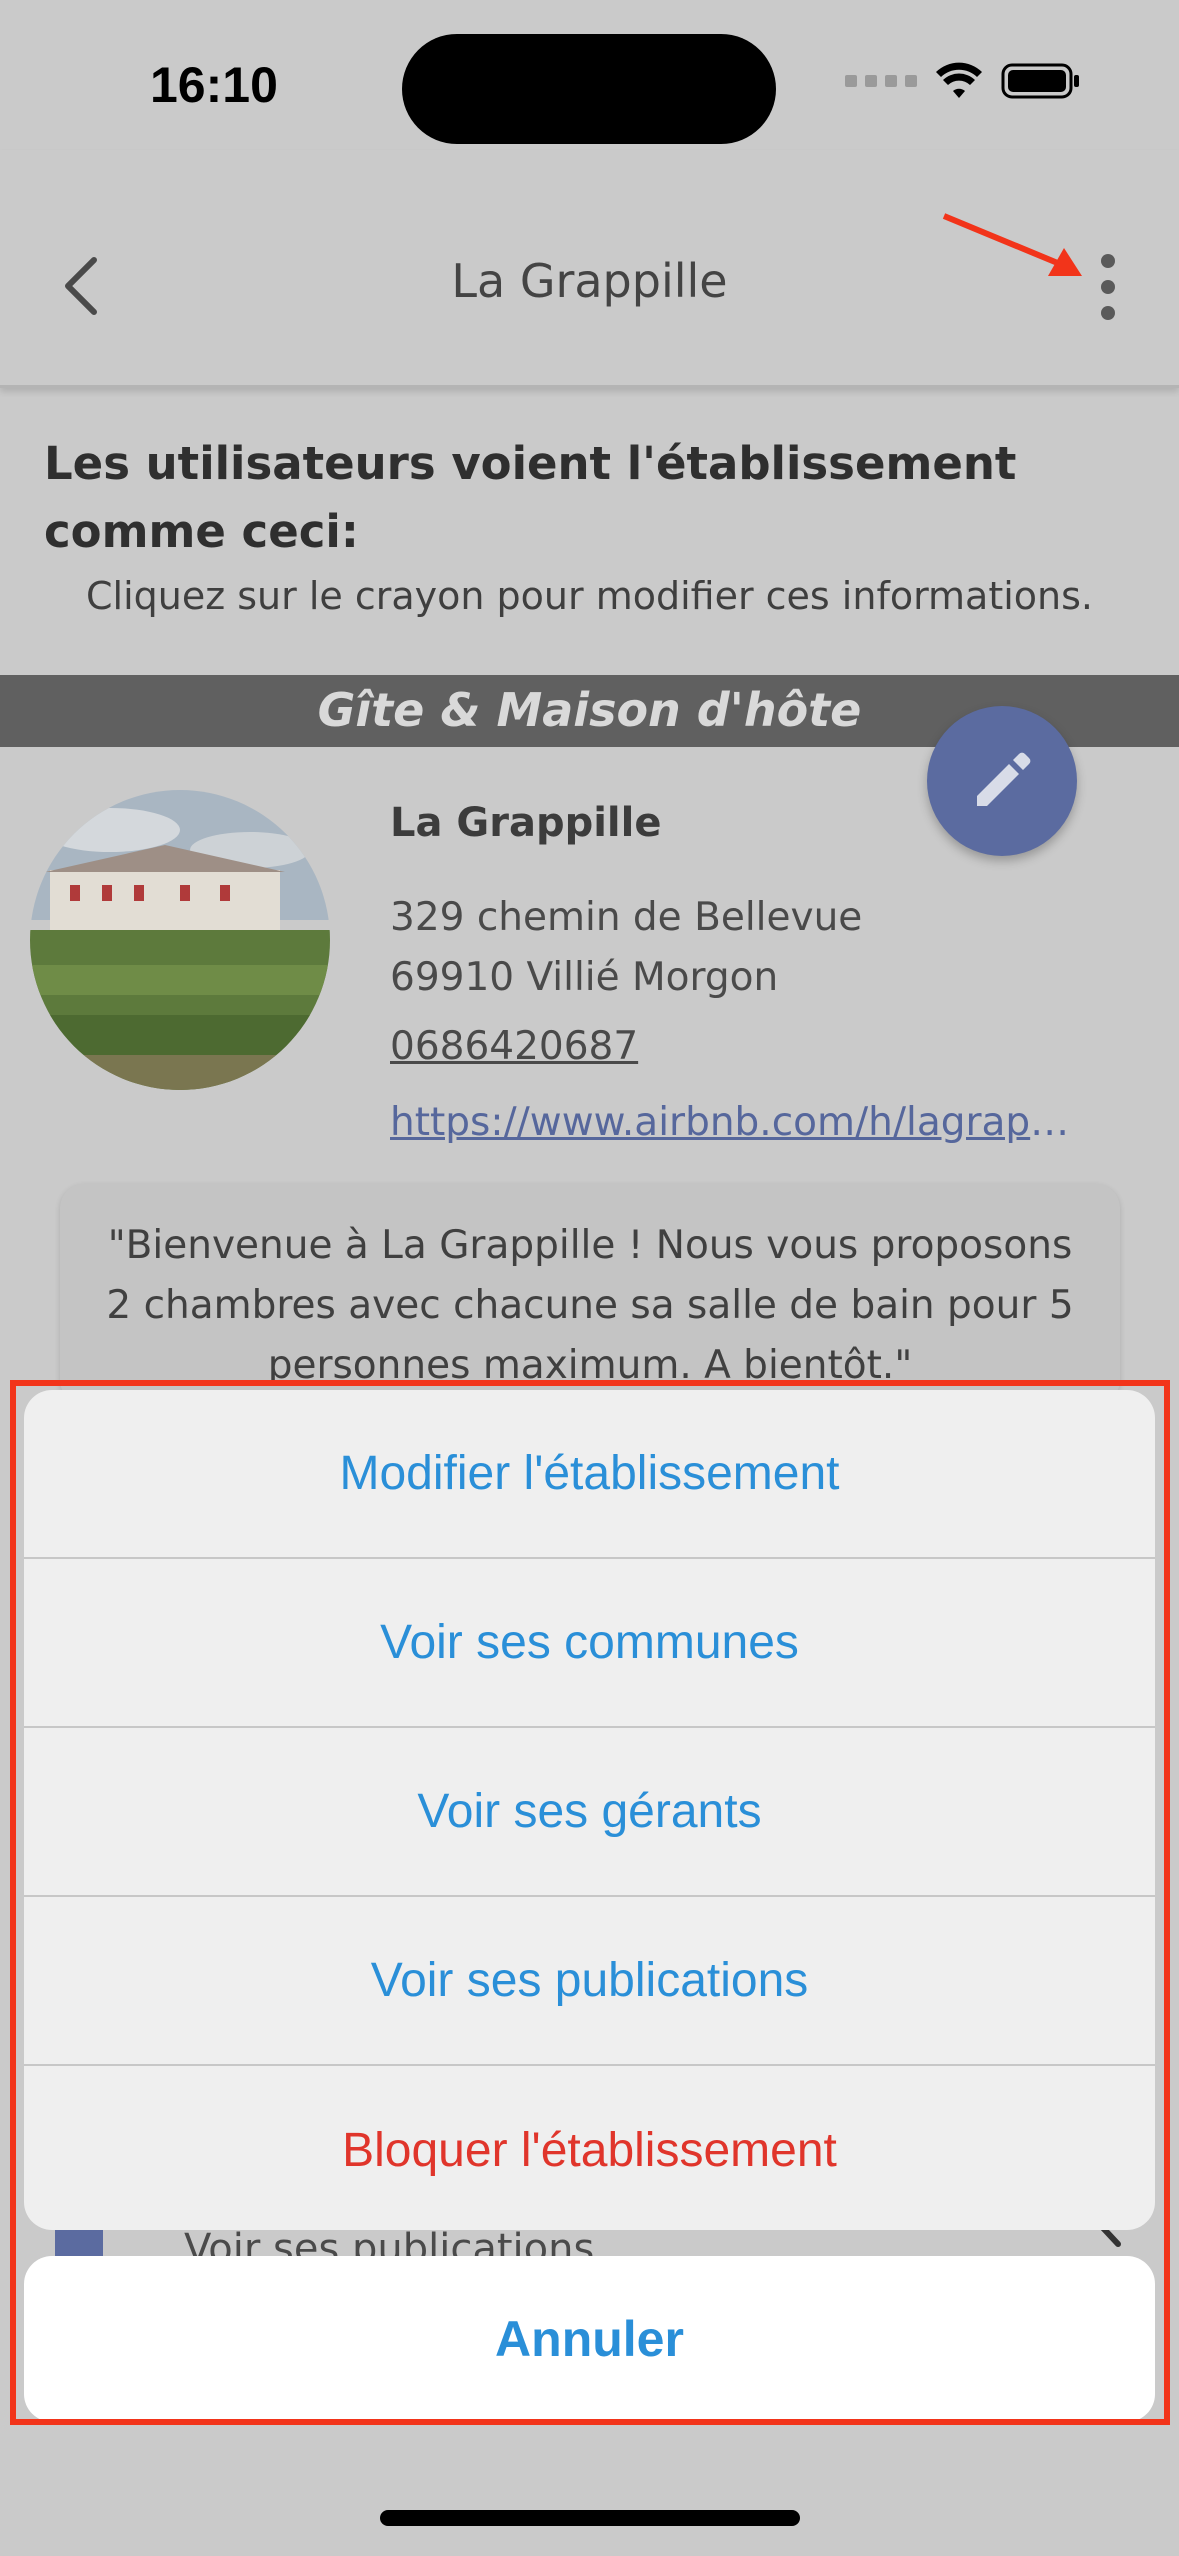  I want to click on wifi-icon, so click(959, 80).